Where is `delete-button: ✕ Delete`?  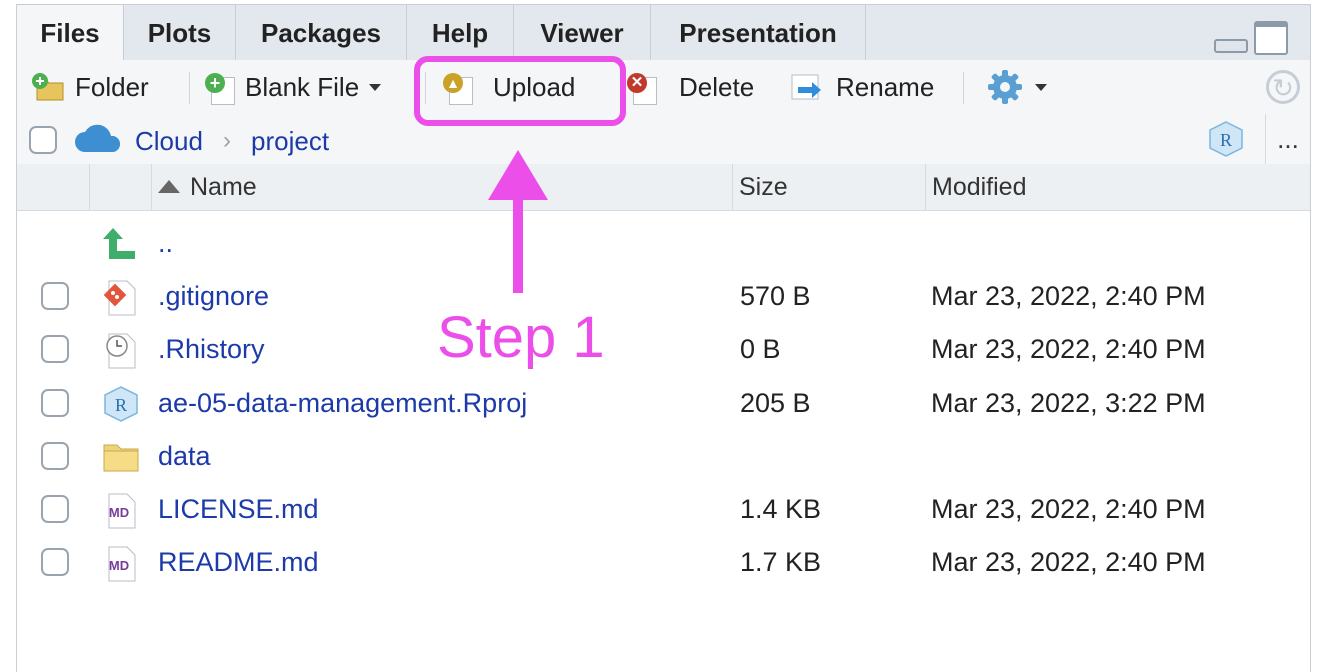 delete-button: ✕ Delete is located at coordinates (690, 87).